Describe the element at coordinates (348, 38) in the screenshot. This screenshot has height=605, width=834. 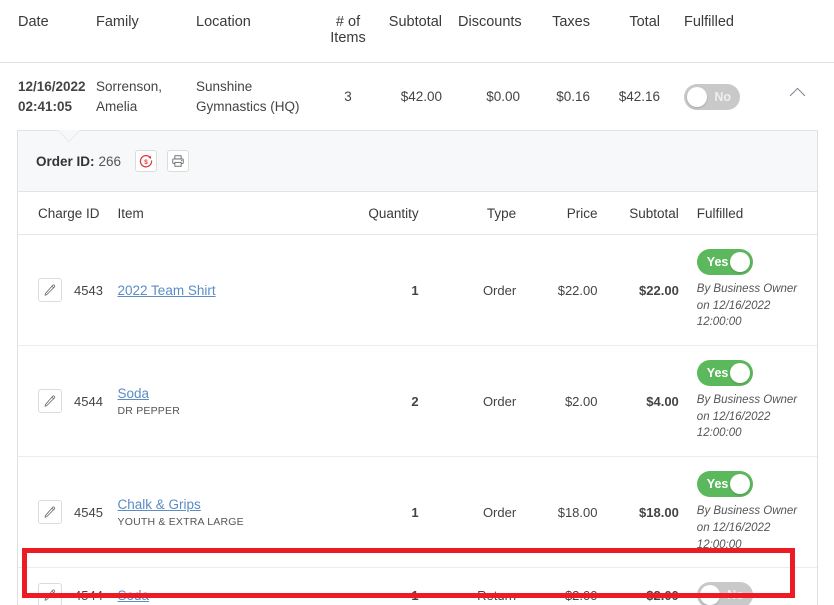
I see `column-header-items-line2: Items` at that location.